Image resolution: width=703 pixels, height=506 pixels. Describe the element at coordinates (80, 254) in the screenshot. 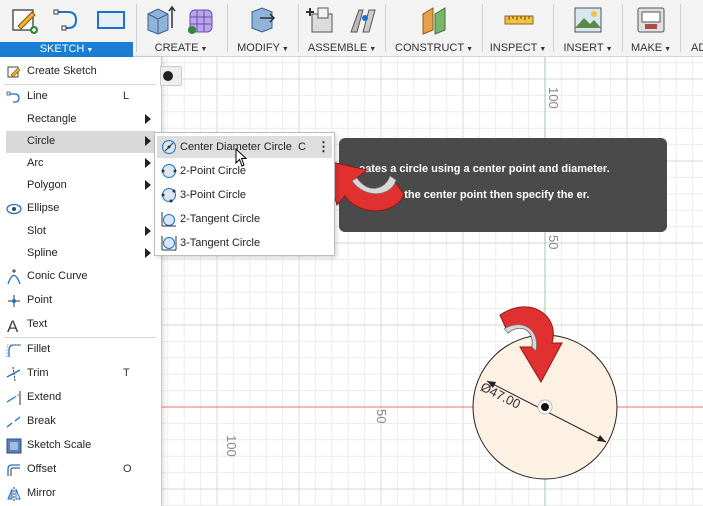

I see `menu-item-spline: Spline` at that location.